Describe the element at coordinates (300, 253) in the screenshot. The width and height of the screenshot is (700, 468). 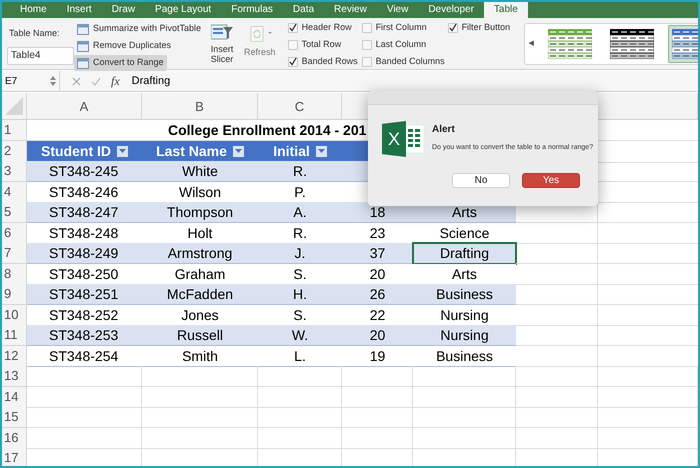
I see `sheet-cell: J.` at that location.